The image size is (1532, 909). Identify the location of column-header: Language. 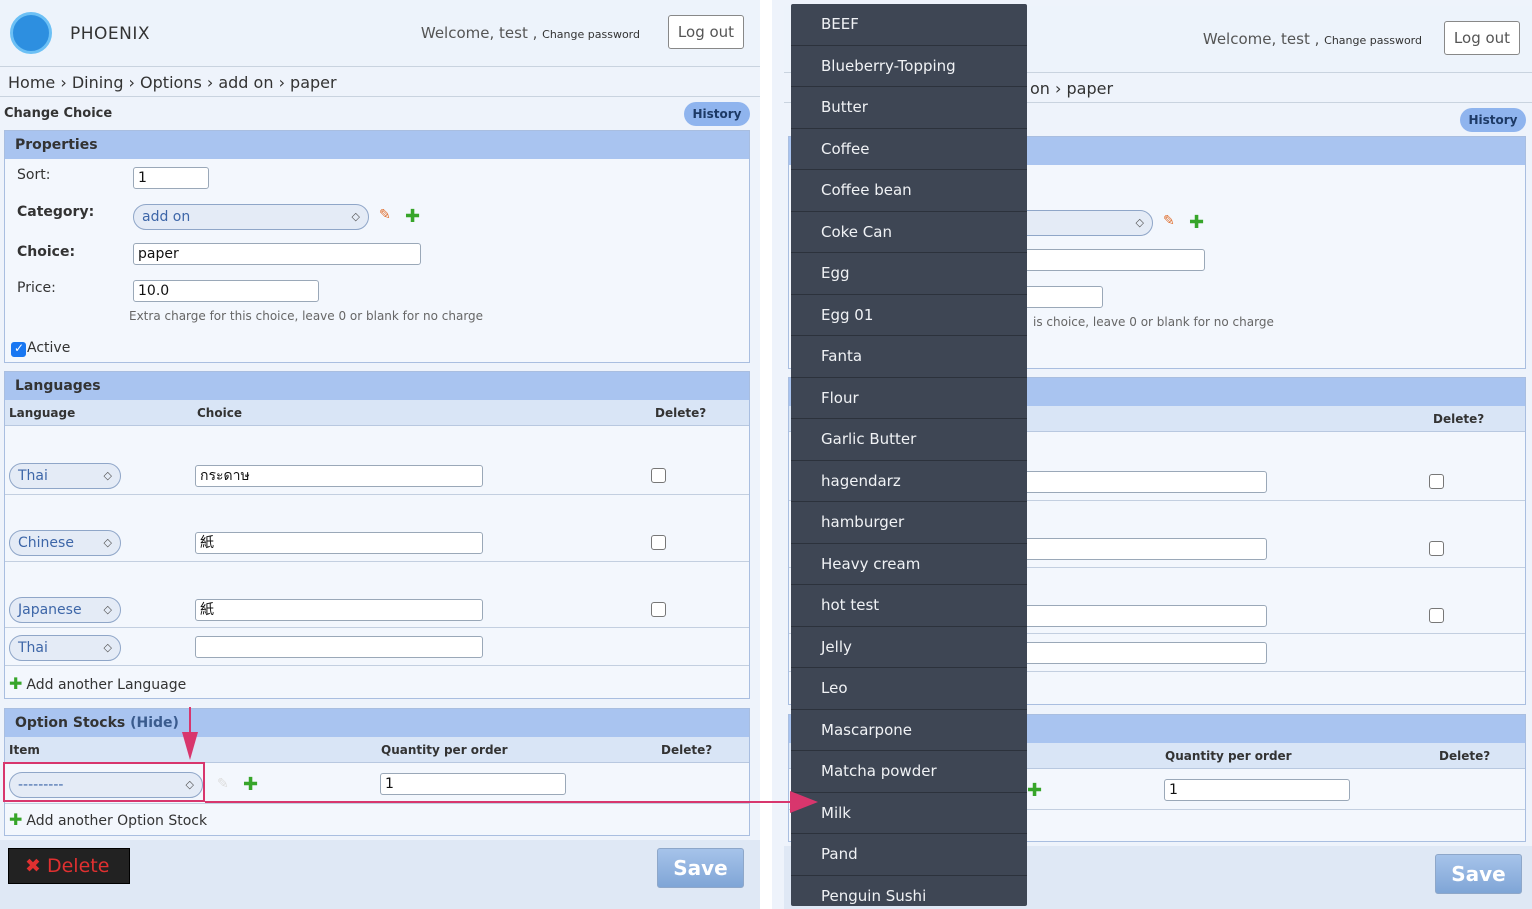
(42, 413).